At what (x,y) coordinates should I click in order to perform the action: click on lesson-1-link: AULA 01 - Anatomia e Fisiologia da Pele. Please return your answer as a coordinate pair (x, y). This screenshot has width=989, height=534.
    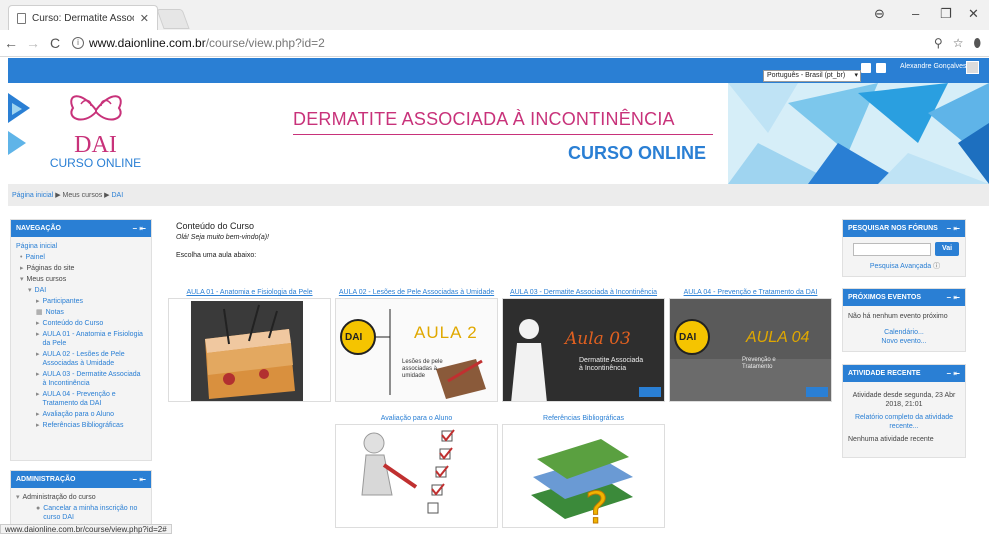
    Looking at the image, I should click on (249, 292).